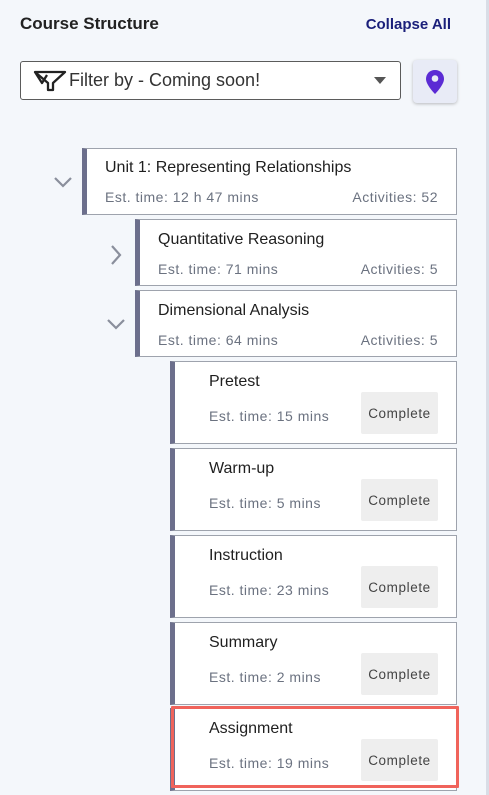 The height and width of the screenshot is (795, 489). I want to click on panel-header: Course Structure Collapse All, so click(235, 24).